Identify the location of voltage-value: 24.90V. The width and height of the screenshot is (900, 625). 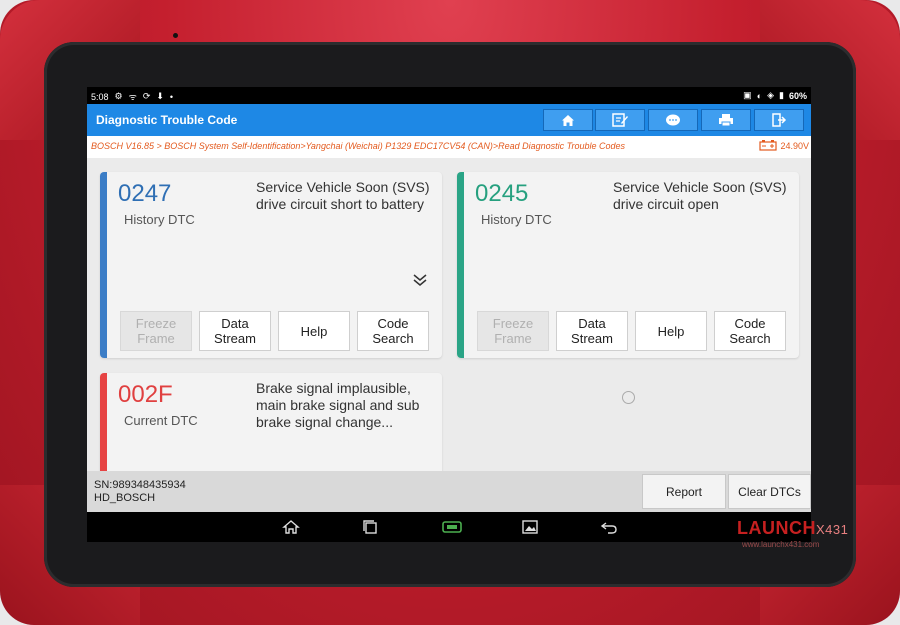
(794, 145).